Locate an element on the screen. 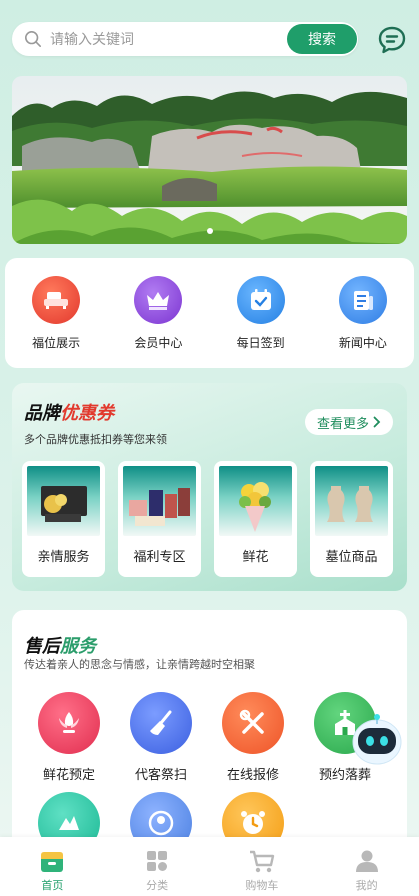  coupon-card: 福利专区 is located at coordinates (159, 519).